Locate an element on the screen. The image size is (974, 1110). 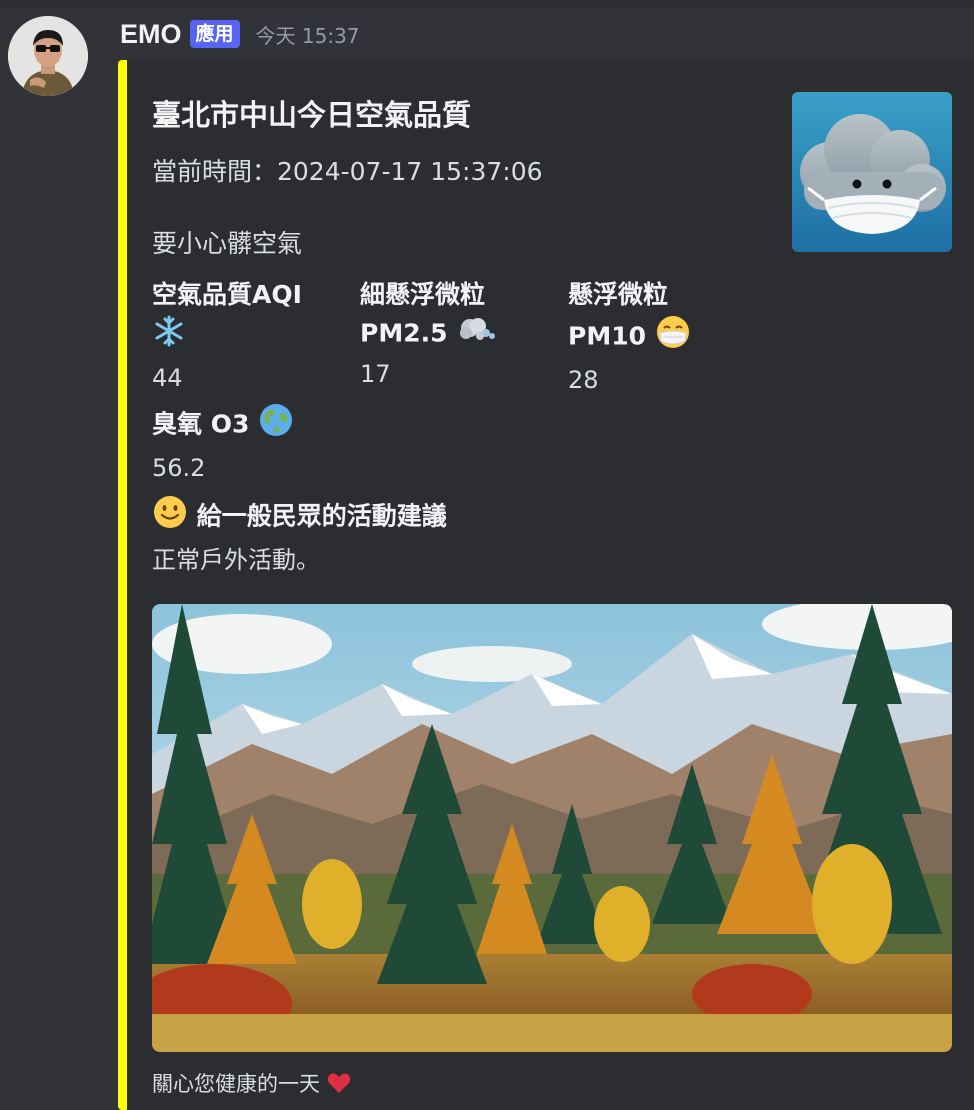
globe-icon is located at coordinates (276, 425).